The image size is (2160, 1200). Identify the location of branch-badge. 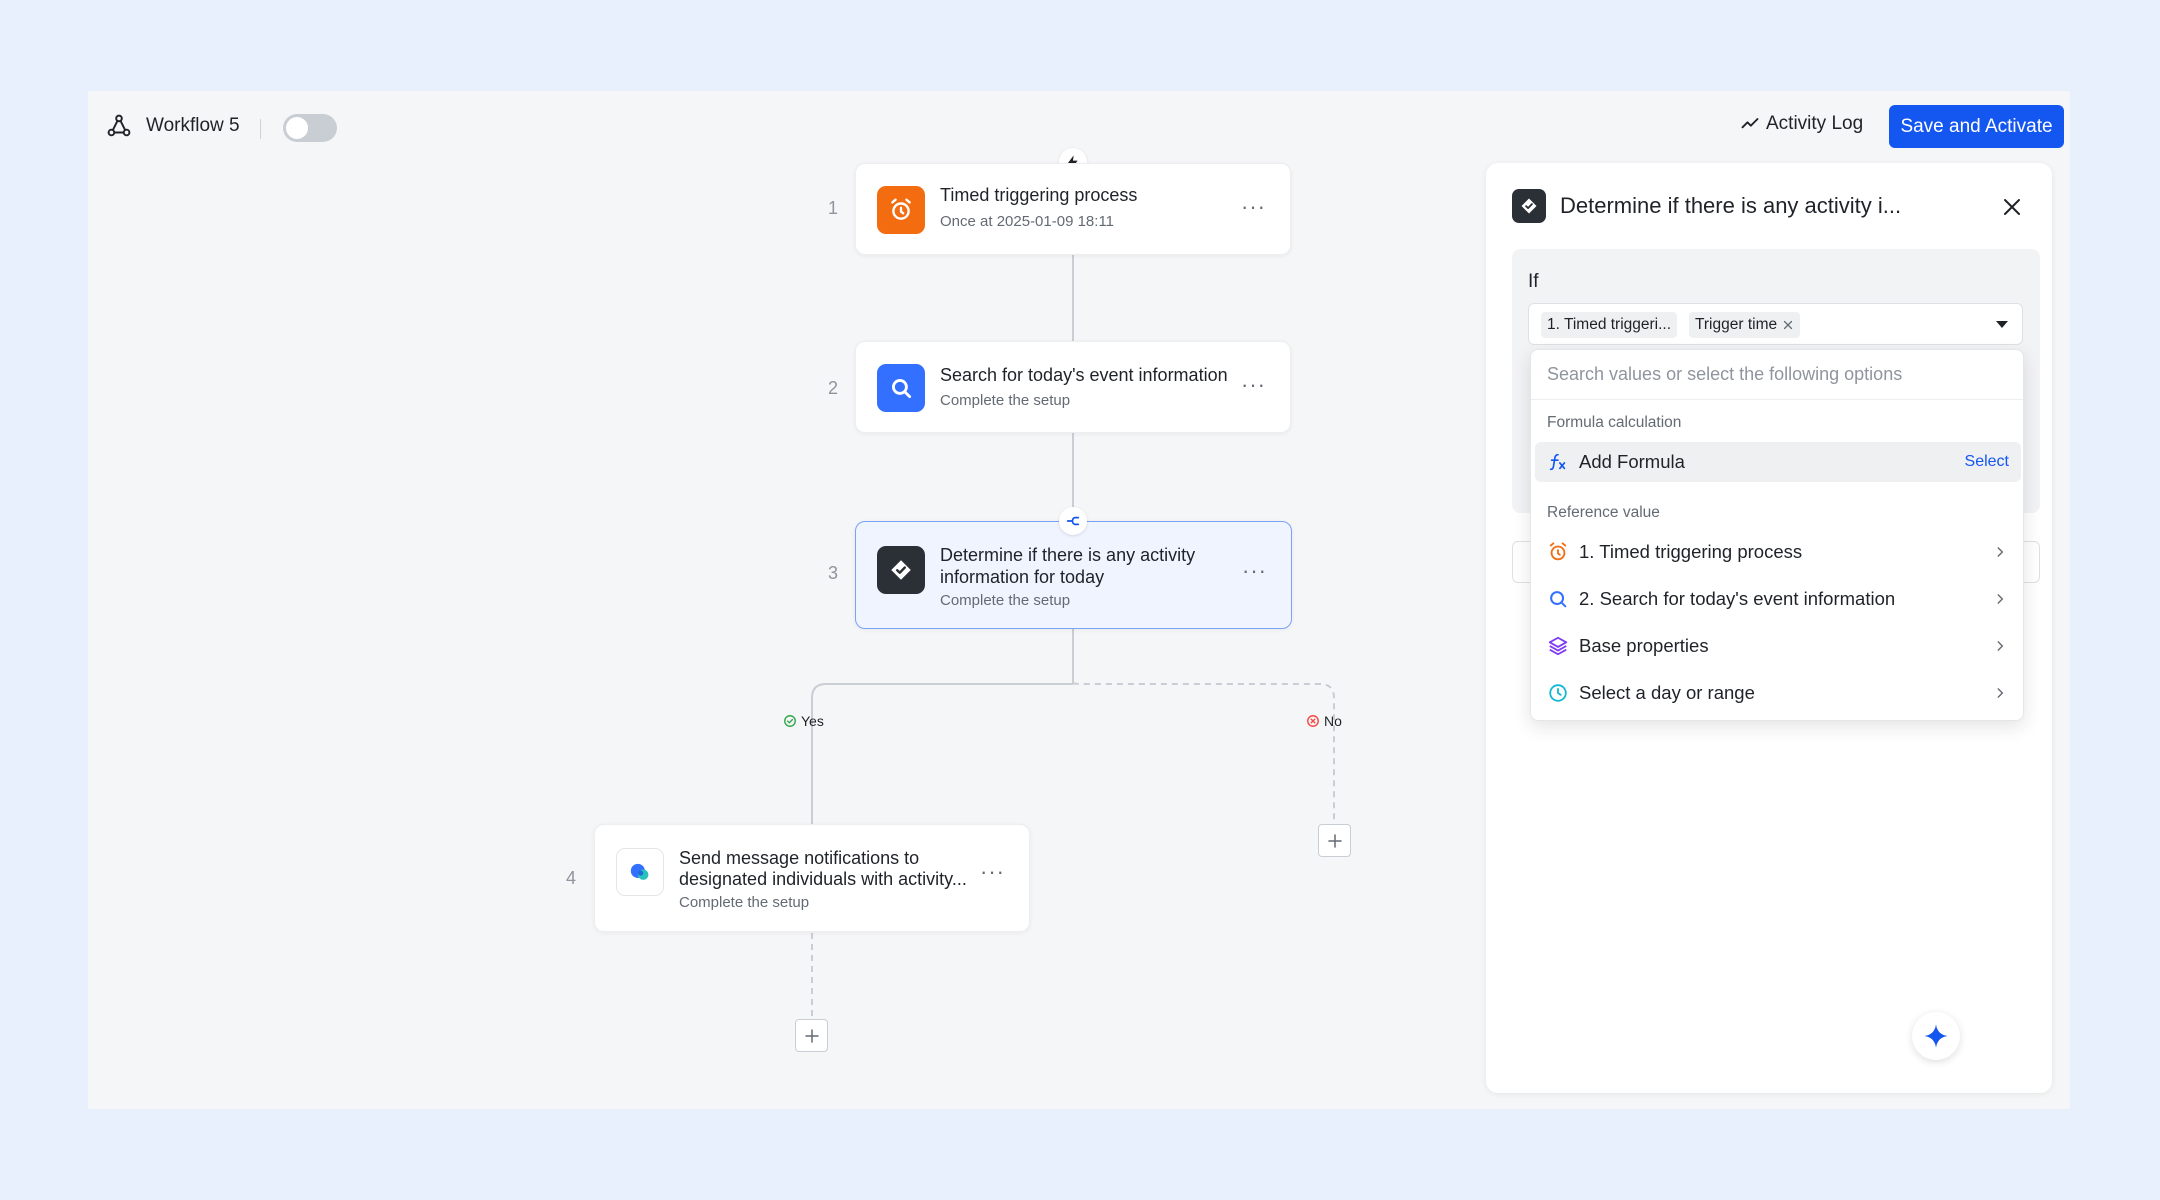
(1073, 521).